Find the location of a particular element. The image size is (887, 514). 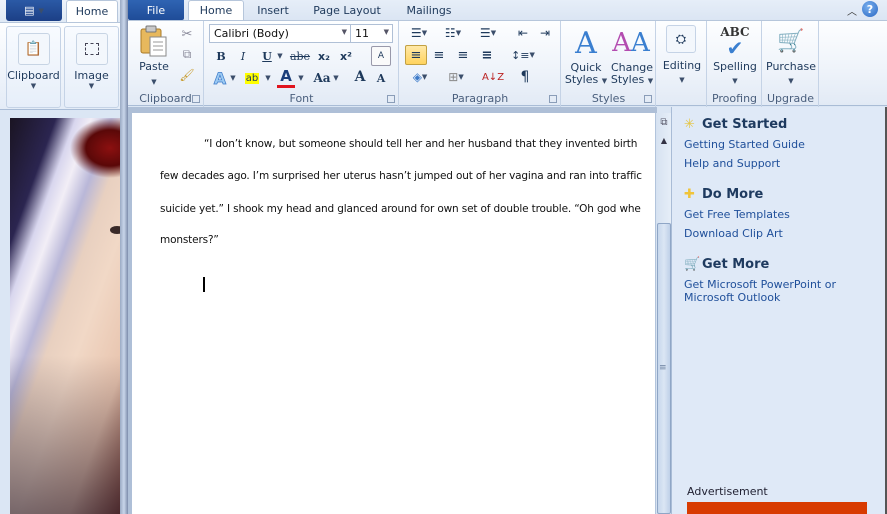

quick-styles-button: Quick Styles ▼ is located at coordinates (586, 74).